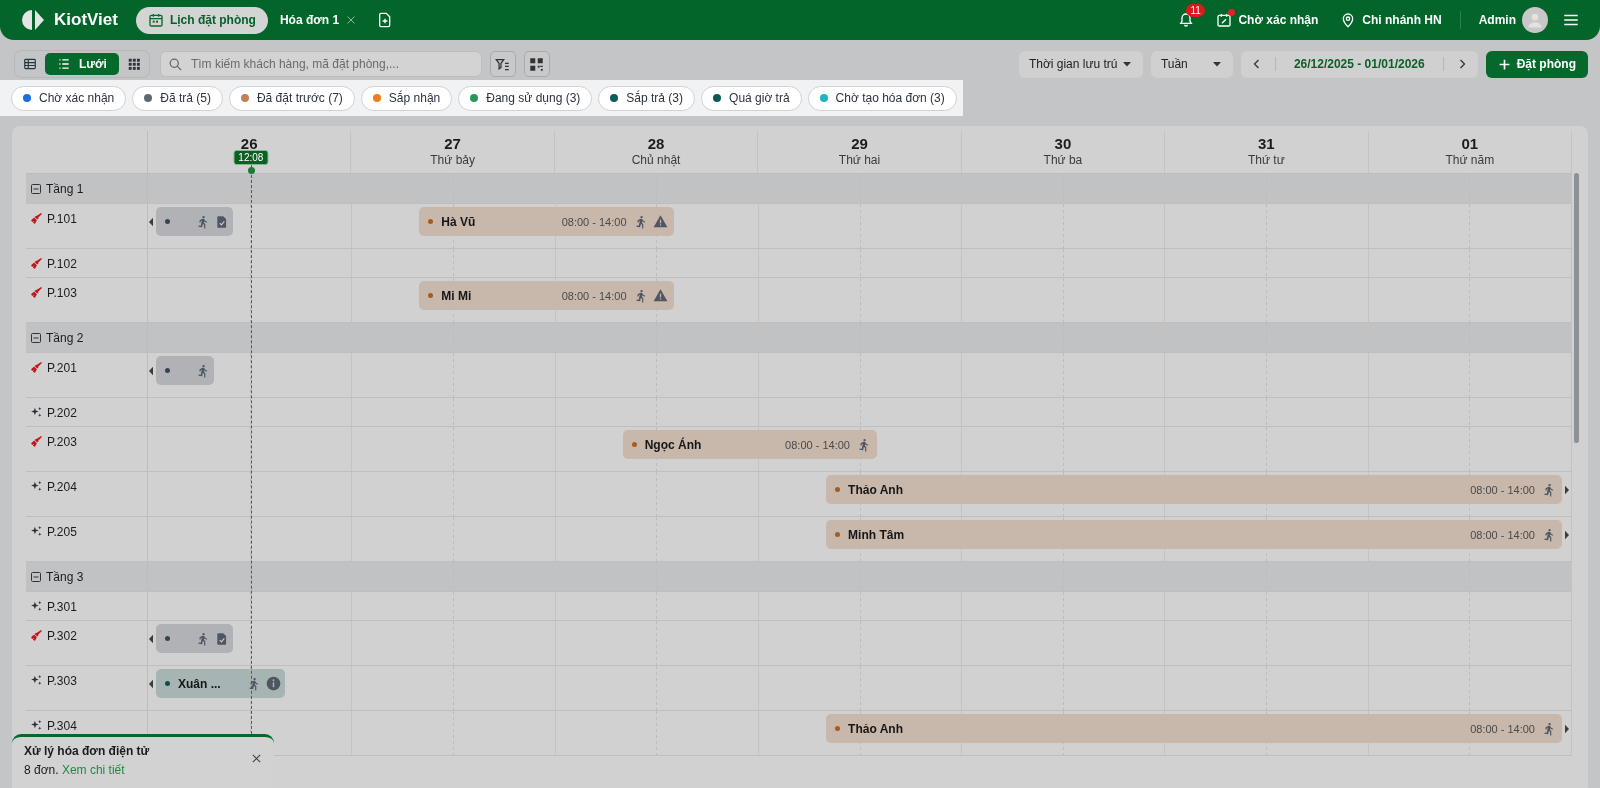 The height and width of the screenshot is (788, 1600). I want to click on branch-selector: Chi nhánh HN, so click(1402, 20).